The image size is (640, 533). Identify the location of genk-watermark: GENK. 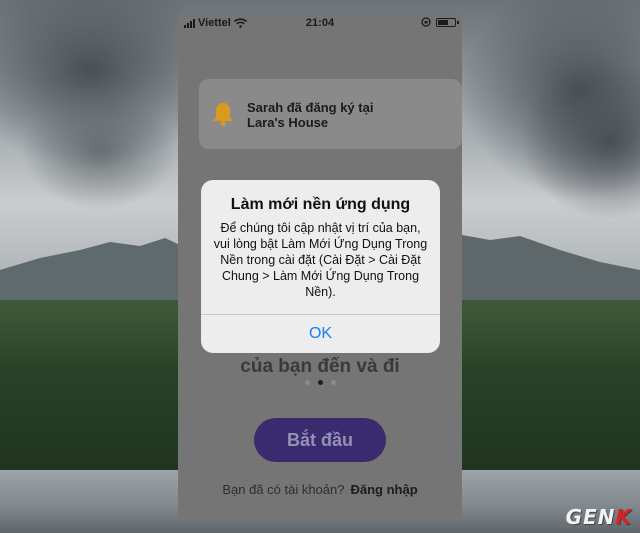
(599, 517).